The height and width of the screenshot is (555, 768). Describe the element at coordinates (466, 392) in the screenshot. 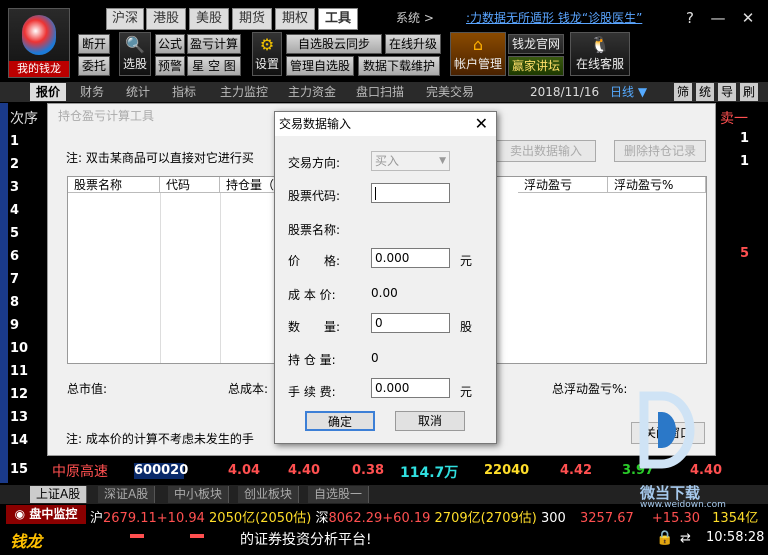

I see `fee-unit: 元` at that location.